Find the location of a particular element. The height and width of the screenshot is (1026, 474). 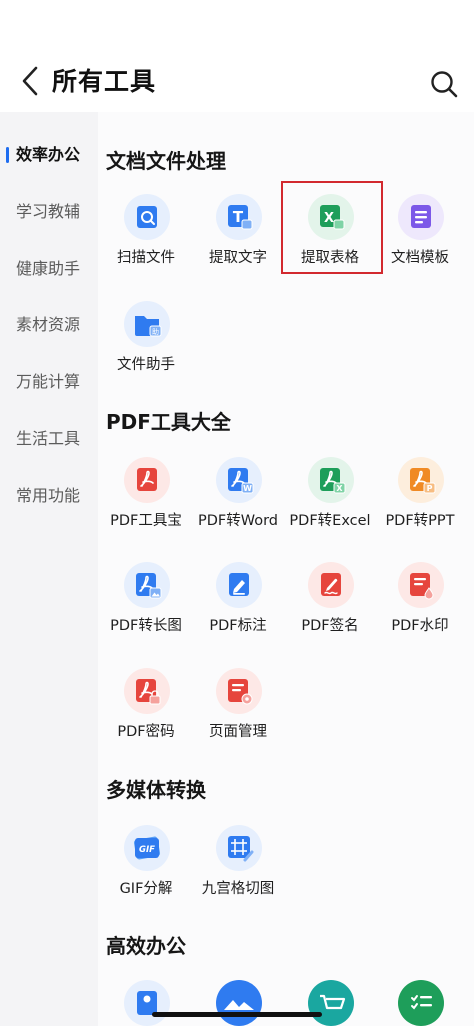

tool-grid-cut: 九宫格切图 is located at coordinates (238, 872).